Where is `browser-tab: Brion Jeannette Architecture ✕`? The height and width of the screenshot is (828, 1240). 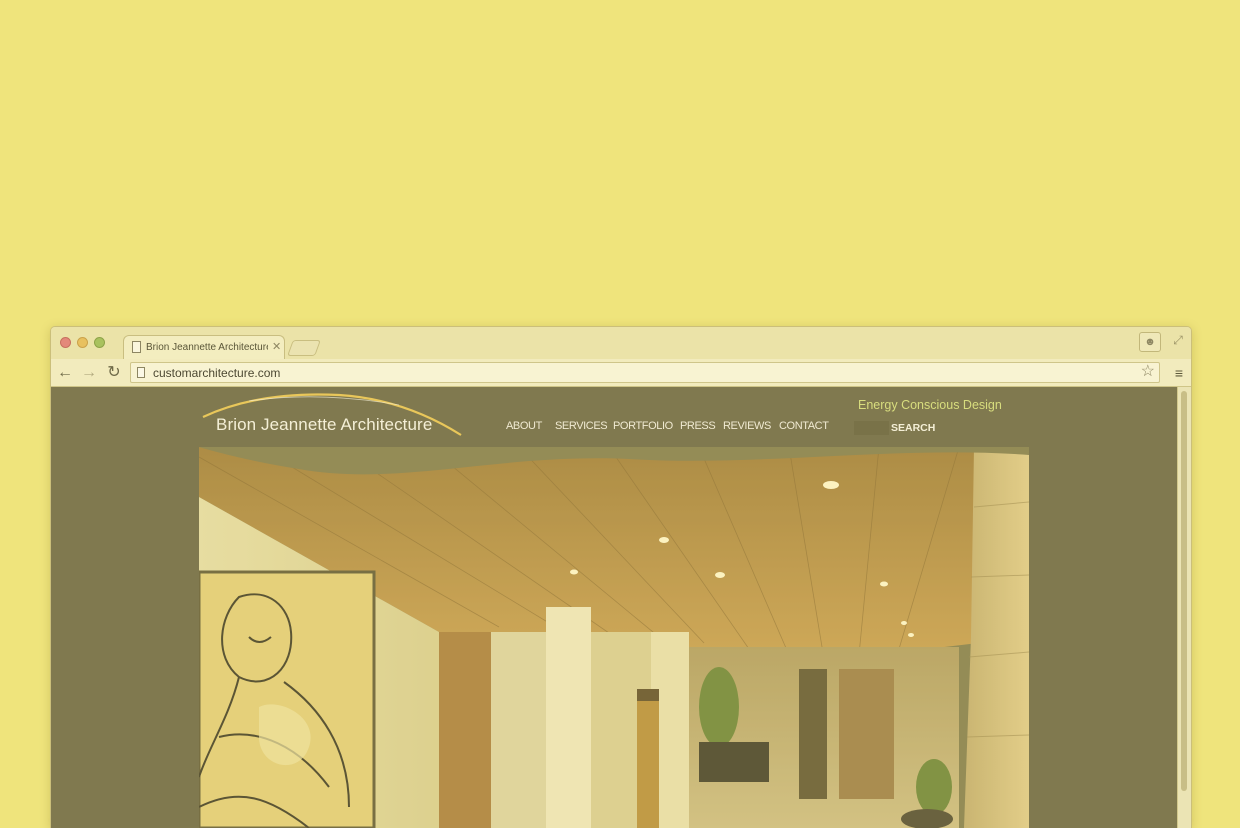
browser-tab: Brion Jeannette Architecture ✕ is located at coordinates (204, 347).